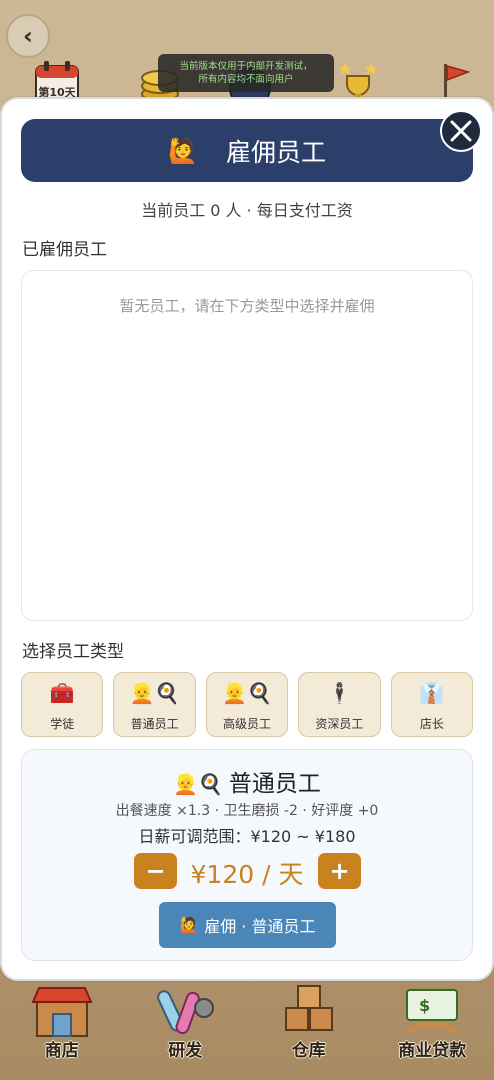  I want to click on nav-label-loan: 商业贷款, so click(432, 1051).